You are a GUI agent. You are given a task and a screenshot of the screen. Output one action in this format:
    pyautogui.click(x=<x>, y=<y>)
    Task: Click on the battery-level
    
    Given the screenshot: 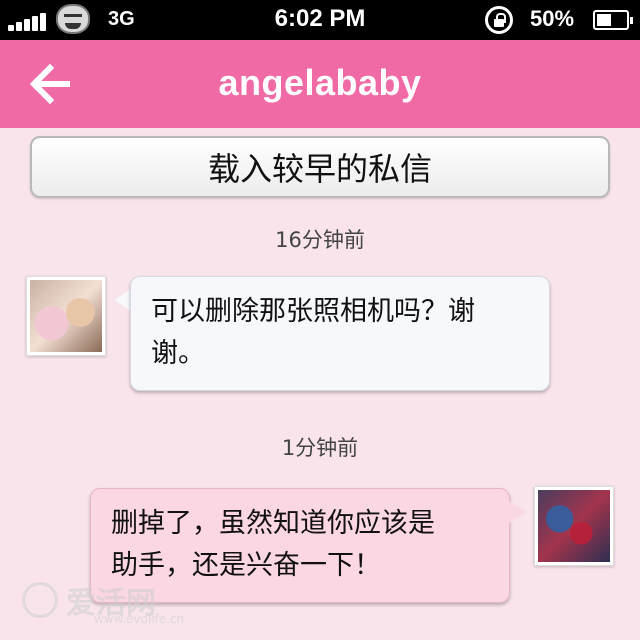 What is the action you would take?
    pyautogui.click(x=604, y=20)
    